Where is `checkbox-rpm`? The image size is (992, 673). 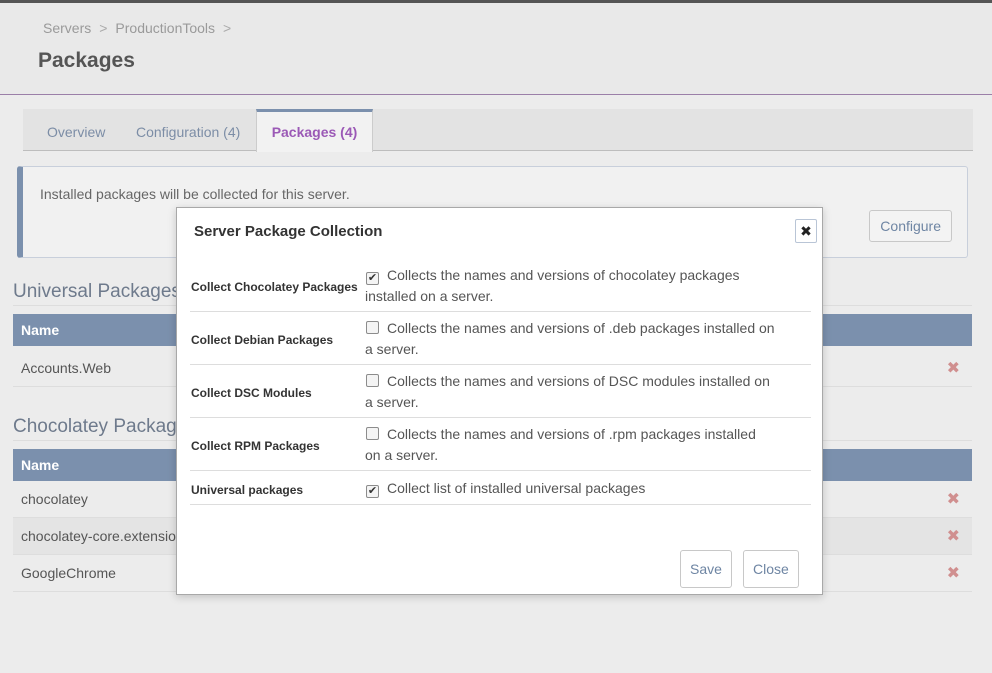
checkbox-rpm is located at coordinates (372, 433).